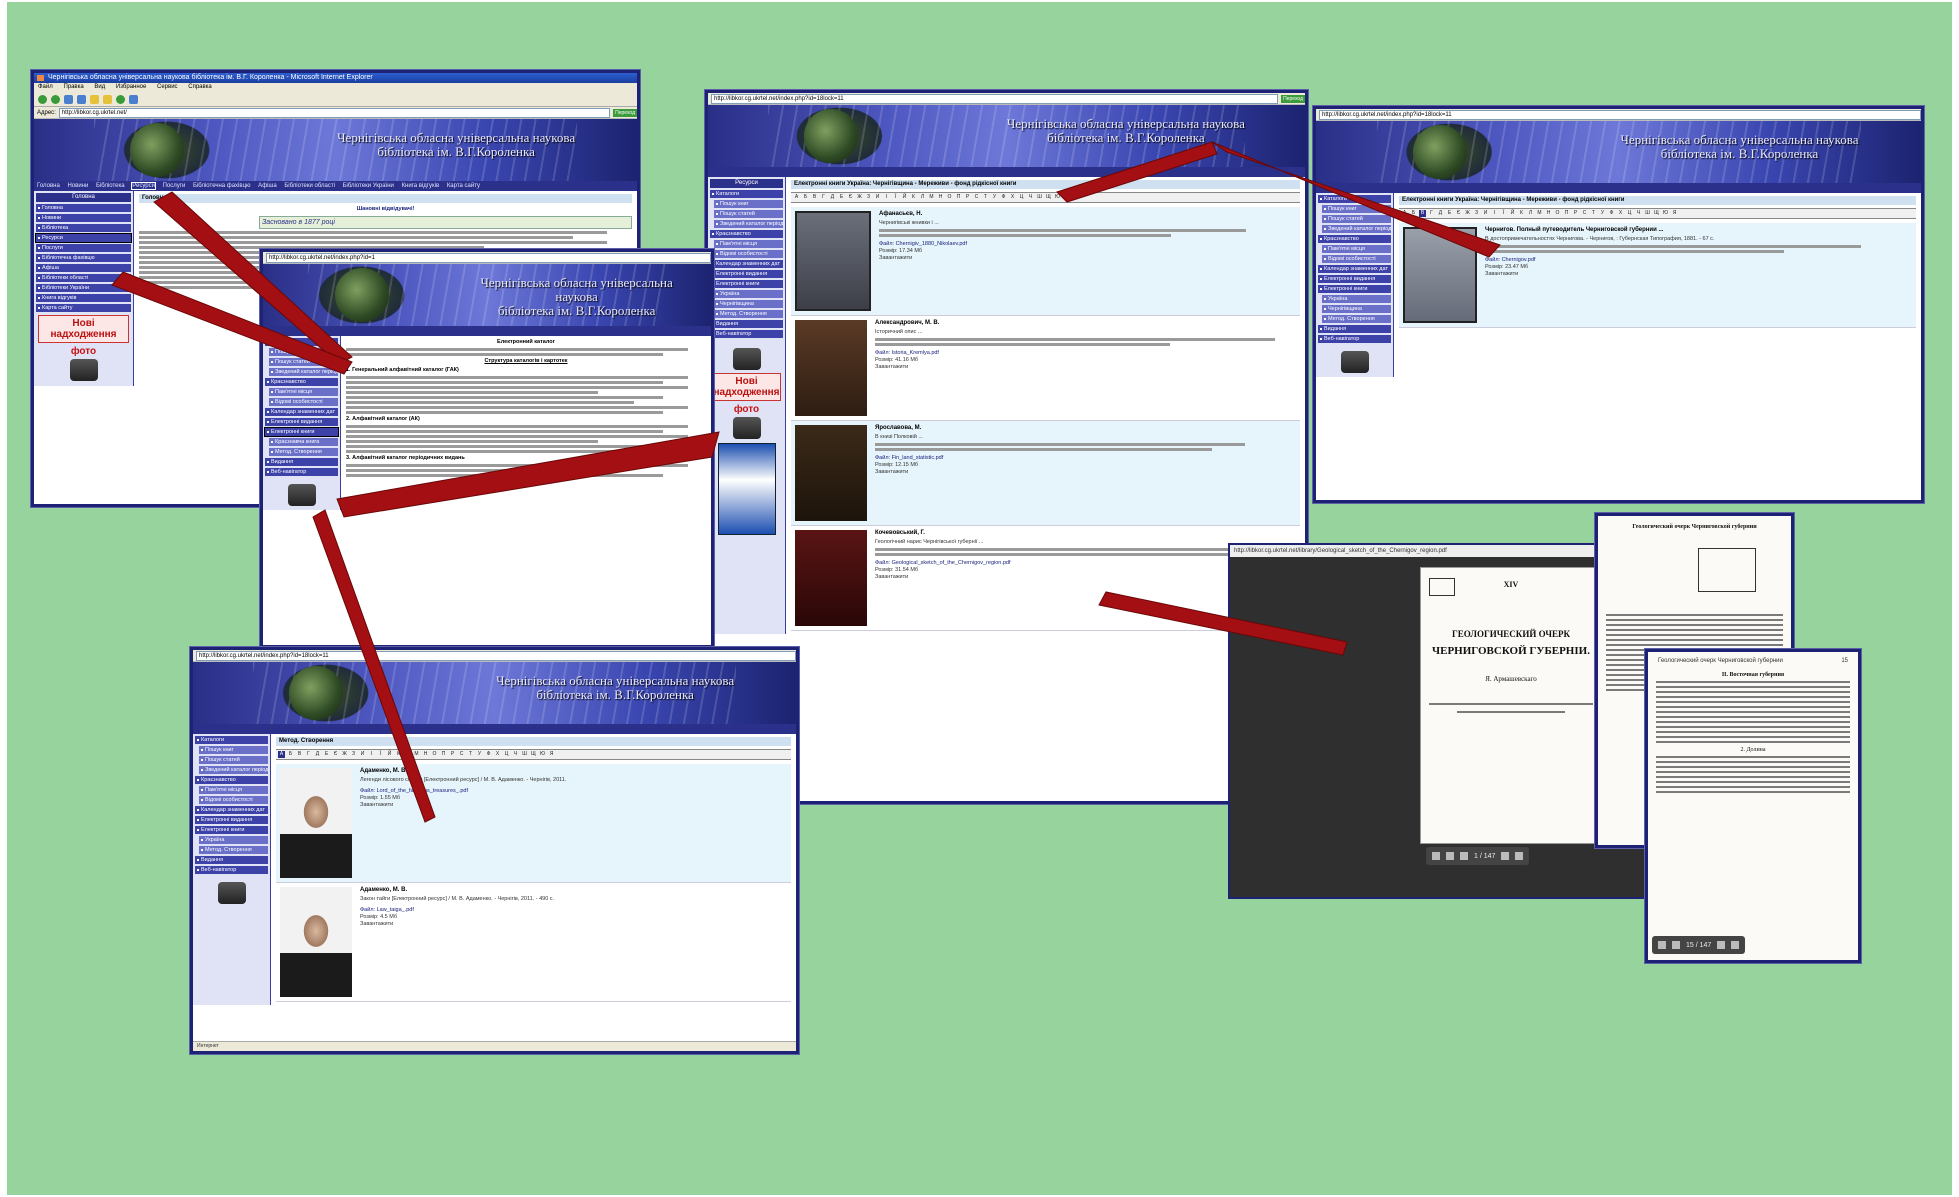 The height and width of the screenshot is (1197, 1959). I want to click on arrow-catalog-to-authors, so click(374, 666).